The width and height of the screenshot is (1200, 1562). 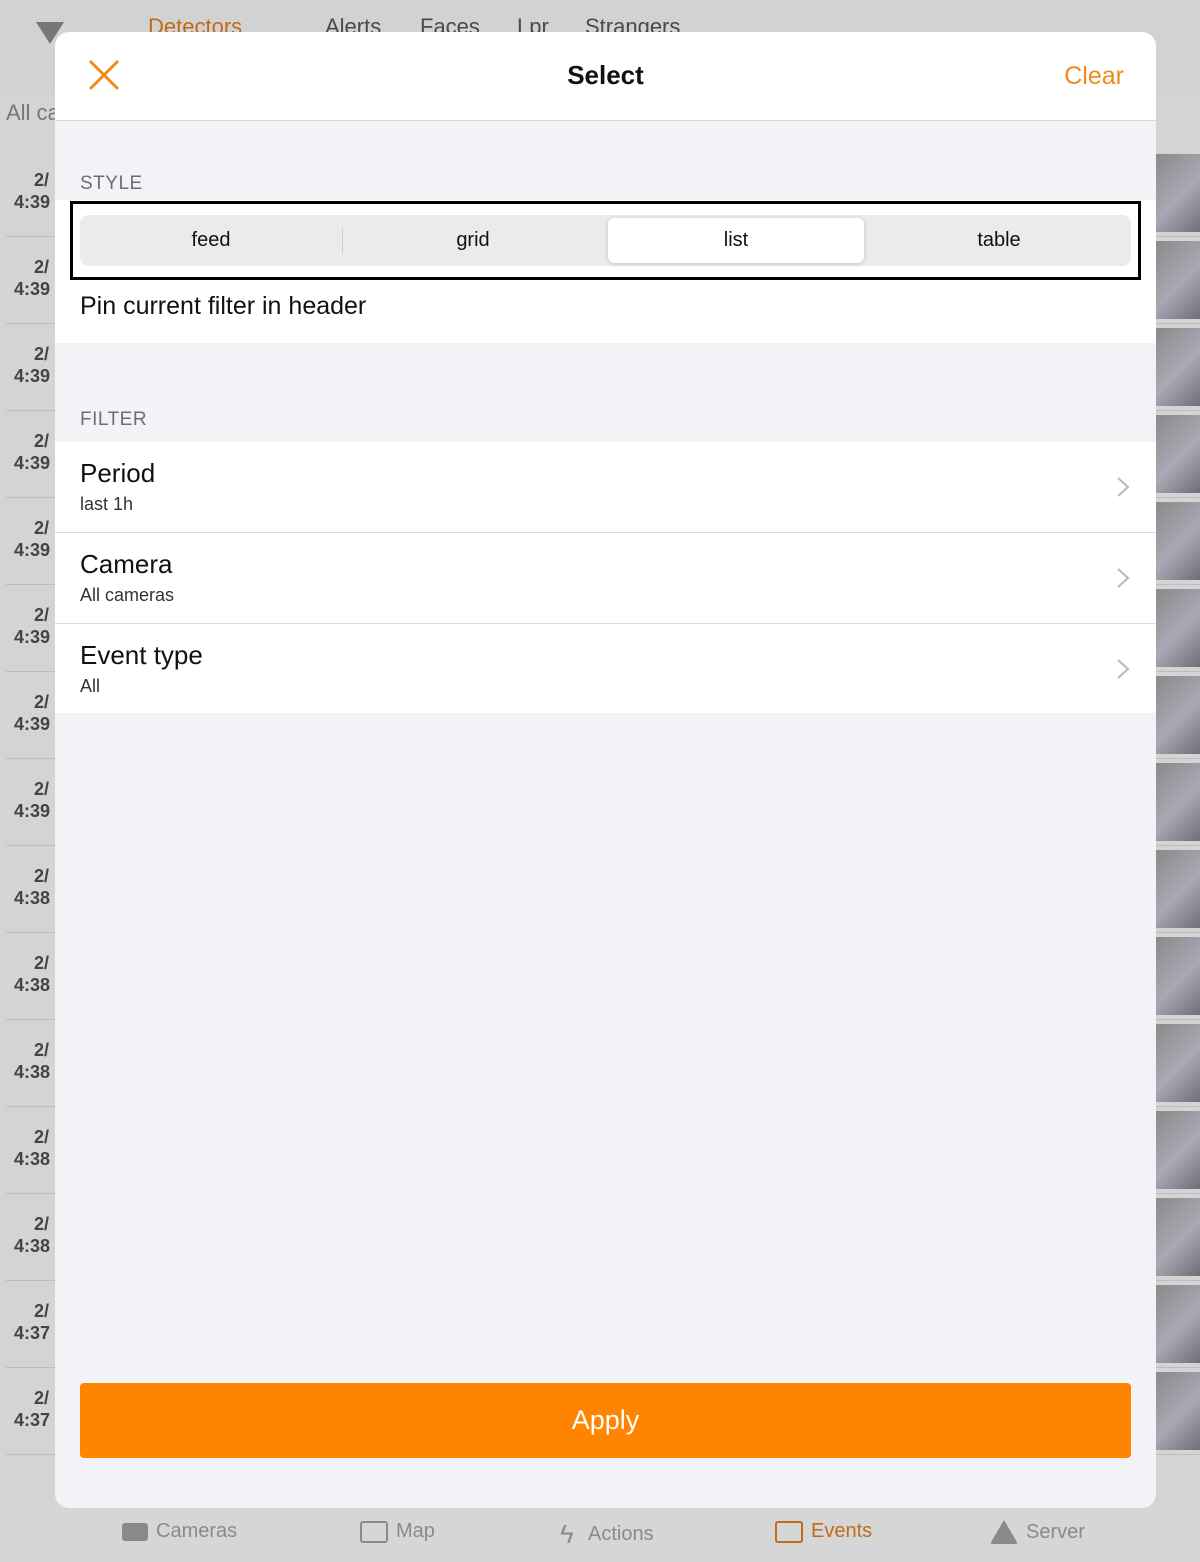 What do you see at coordinates (135, 1531) in the screenshot?
I see `camera-icon` at bounding box center [135, 1531].